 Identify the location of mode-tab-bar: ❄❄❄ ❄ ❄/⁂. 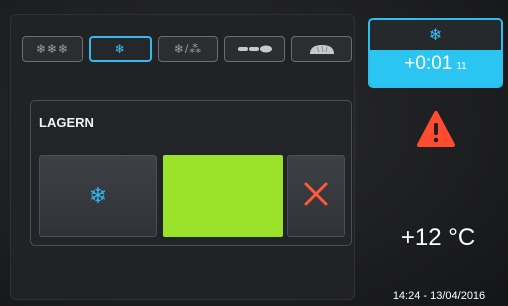
(187, 50).